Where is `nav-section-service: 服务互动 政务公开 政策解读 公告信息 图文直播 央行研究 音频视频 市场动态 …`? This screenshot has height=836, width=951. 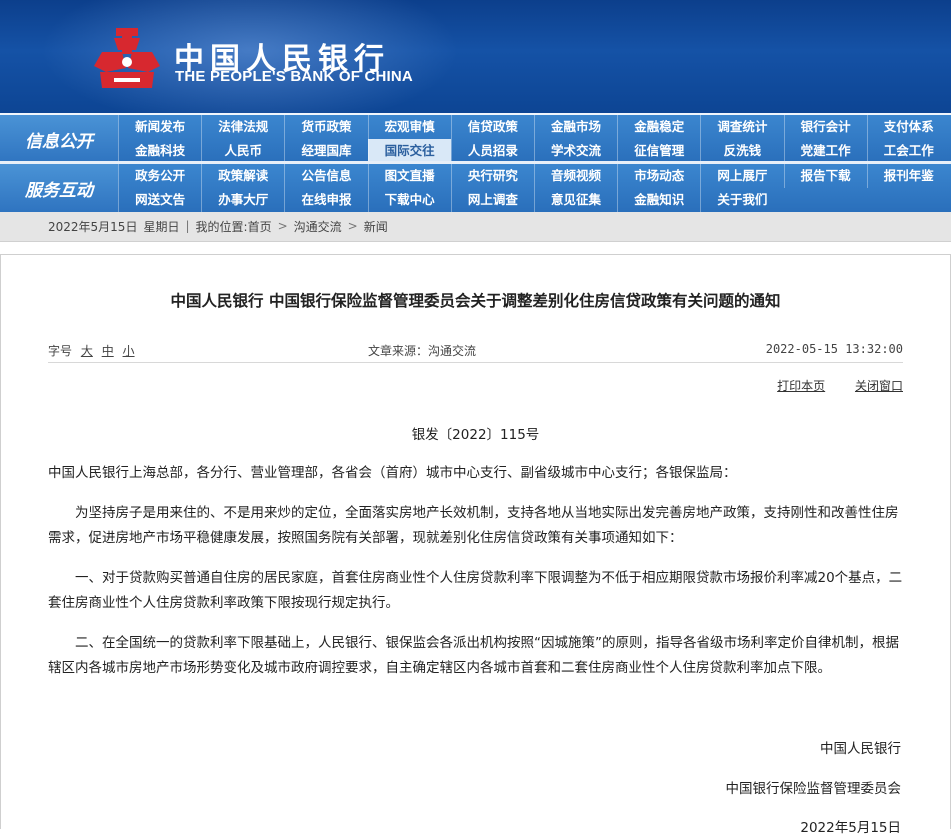 nav-section-service: 服务互动 政务公开 政策解读 公告信息 图文直播 央行研究 音频视频 市场动态 … is located at coordinates (475, 188).